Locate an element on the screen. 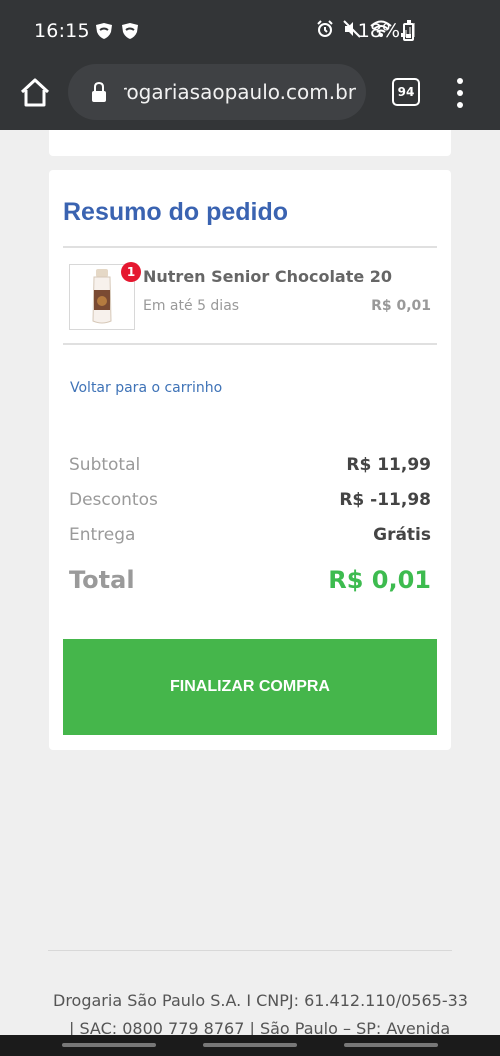 The height and width of the screenshot is (1056, 500). discounts-label: Descontos is located at coordinates (113, 500).